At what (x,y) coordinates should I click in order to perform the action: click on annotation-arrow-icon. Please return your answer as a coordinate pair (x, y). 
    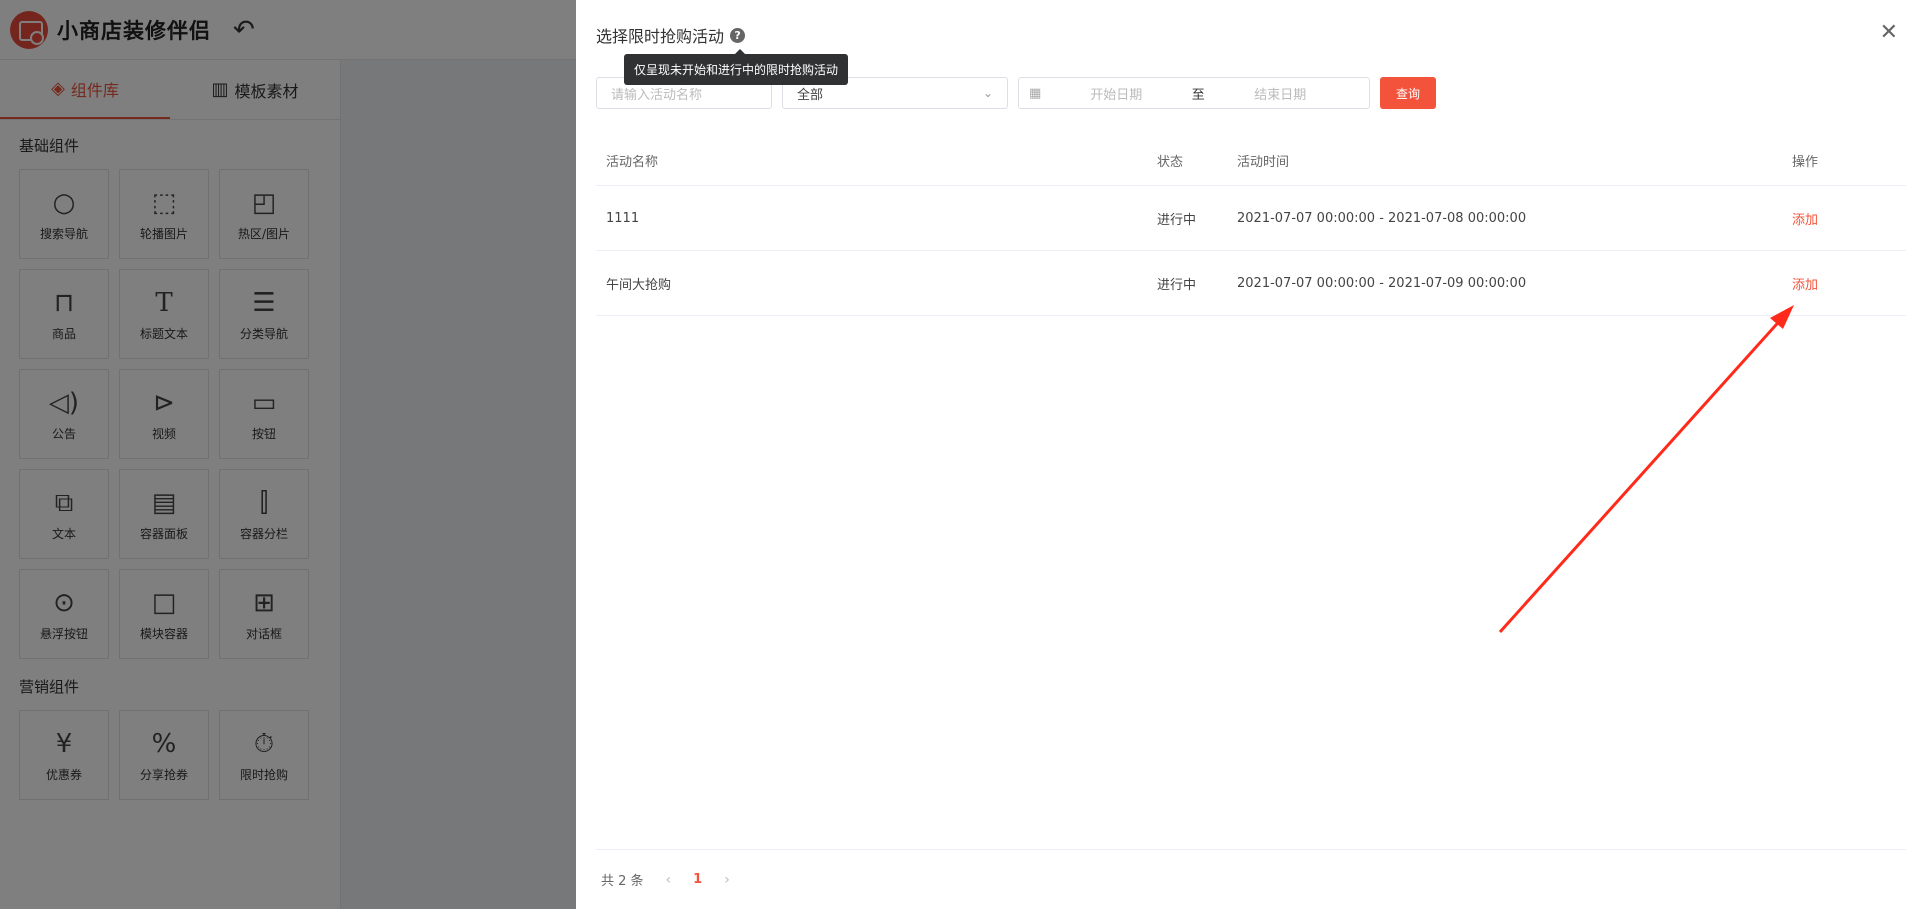
    Looking at the image, I should click on (1646, 469).